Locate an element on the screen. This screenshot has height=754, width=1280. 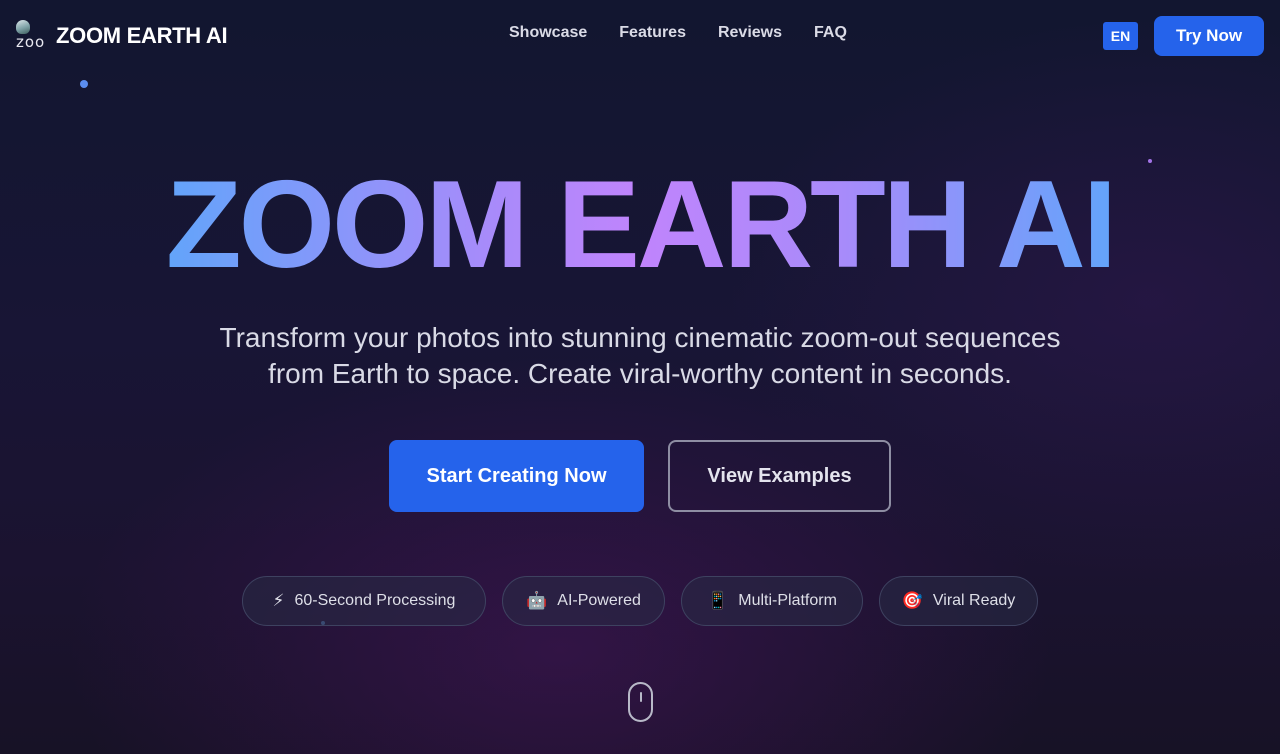
star-dot is located at coordinates (84, 84).